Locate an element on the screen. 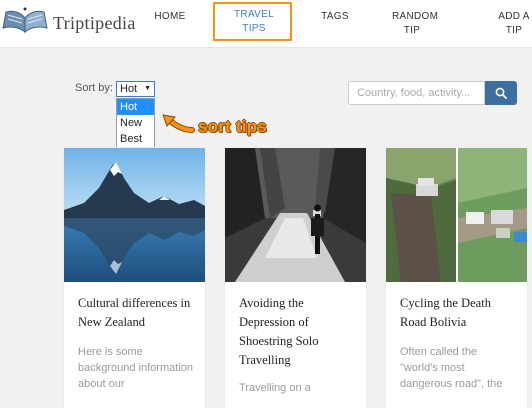 Image resolution: width=532 pixels, height=408 pixels. caret-down-icon: ▼ is located at coordinates (147, 88).